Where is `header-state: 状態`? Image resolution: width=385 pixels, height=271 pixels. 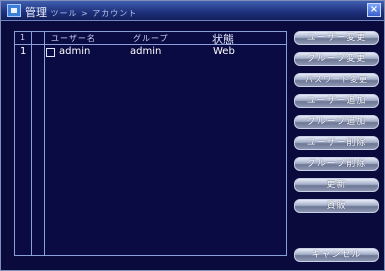 header-state: 状態 is located at coordinates (223, 39).